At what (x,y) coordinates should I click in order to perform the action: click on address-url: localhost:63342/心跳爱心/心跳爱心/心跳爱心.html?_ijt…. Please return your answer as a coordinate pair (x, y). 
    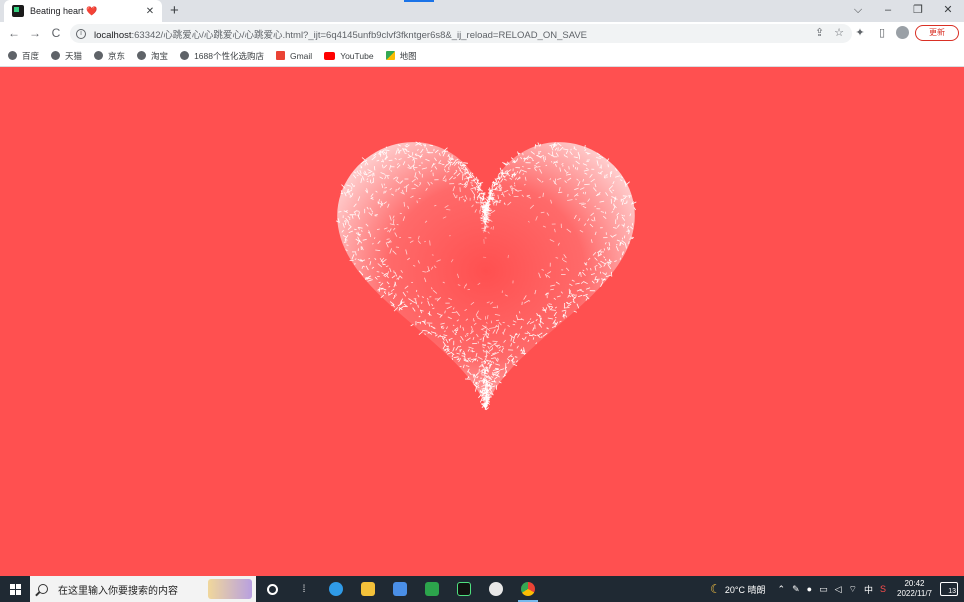
    Looking at the image, I should click on (340, 34).